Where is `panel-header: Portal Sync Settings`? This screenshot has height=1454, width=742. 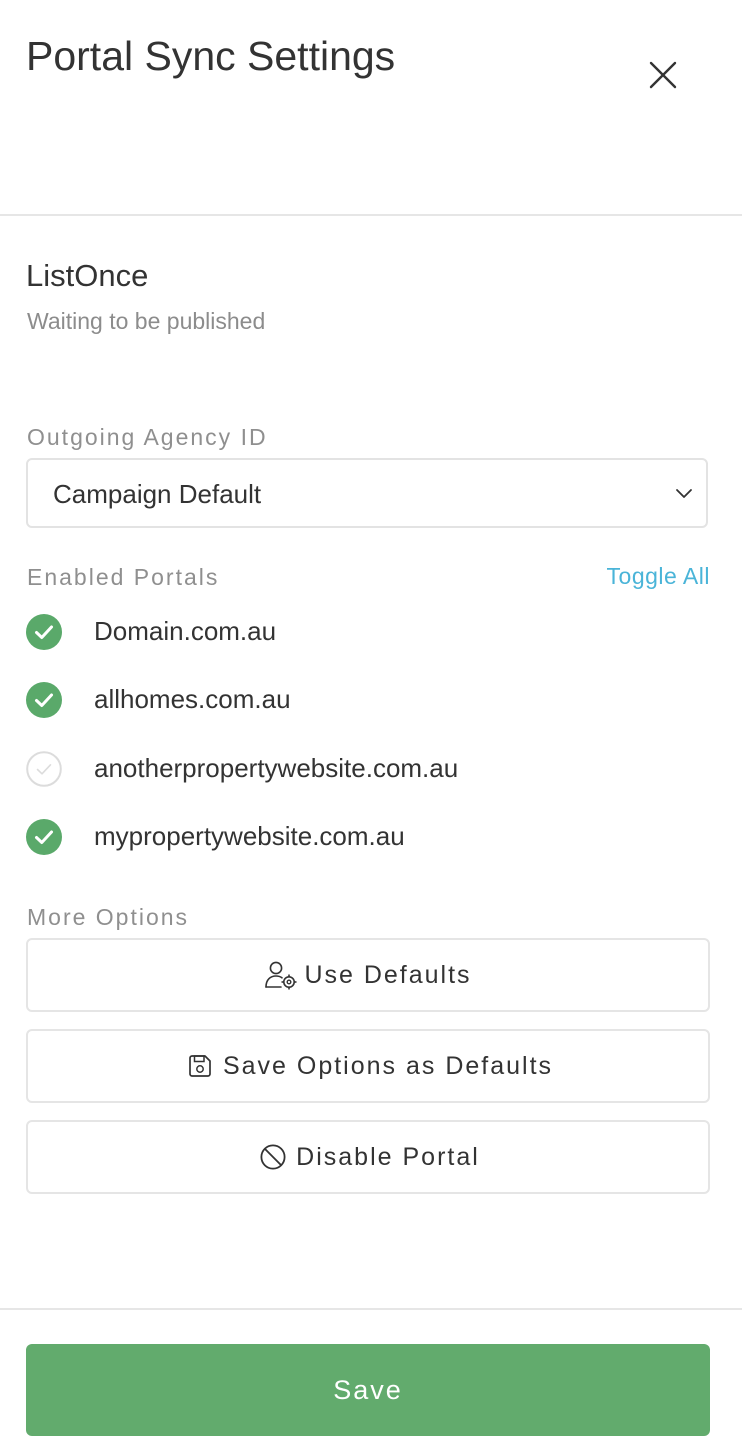 panel-header: Portal Sync Settings is located at coordinates (371, 108).